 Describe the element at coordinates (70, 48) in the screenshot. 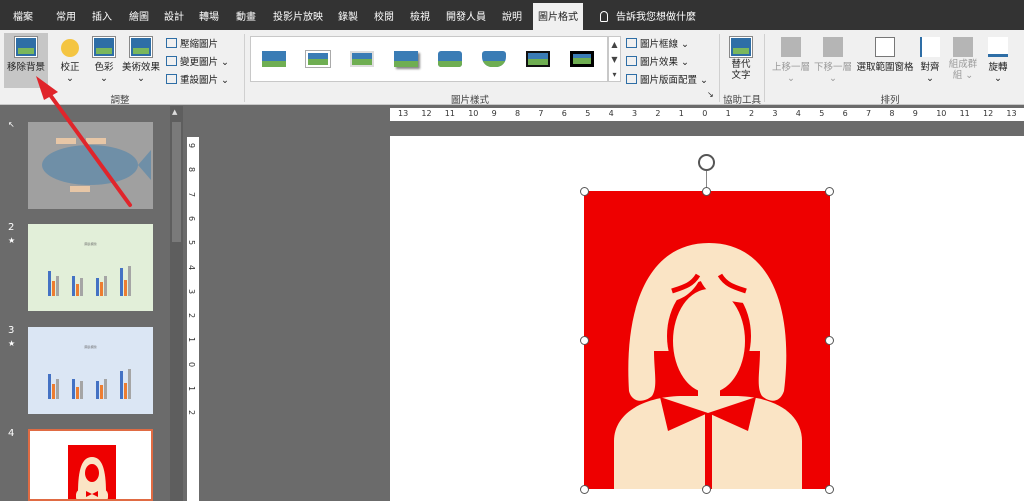

I see `corrections-sun-icon` at that location.